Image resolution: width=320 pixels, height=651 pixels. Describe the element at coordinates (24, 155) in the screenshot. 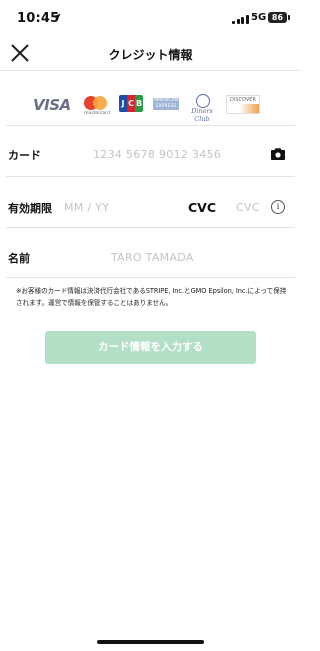

I see `card-number-label: カード` at that location.